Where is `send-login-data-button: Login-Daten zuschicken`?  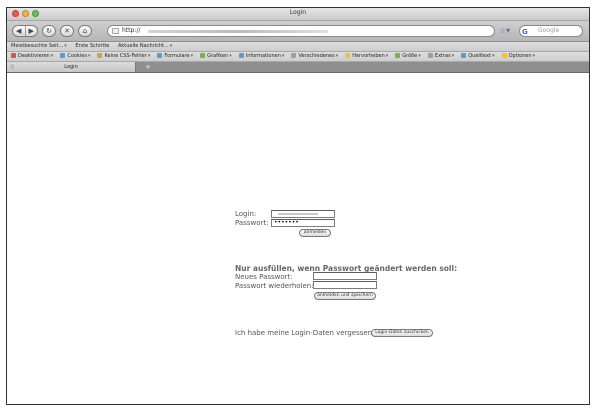 send-login-data-button: Login-Daten zuschicken is located at coordinates (402, 333).